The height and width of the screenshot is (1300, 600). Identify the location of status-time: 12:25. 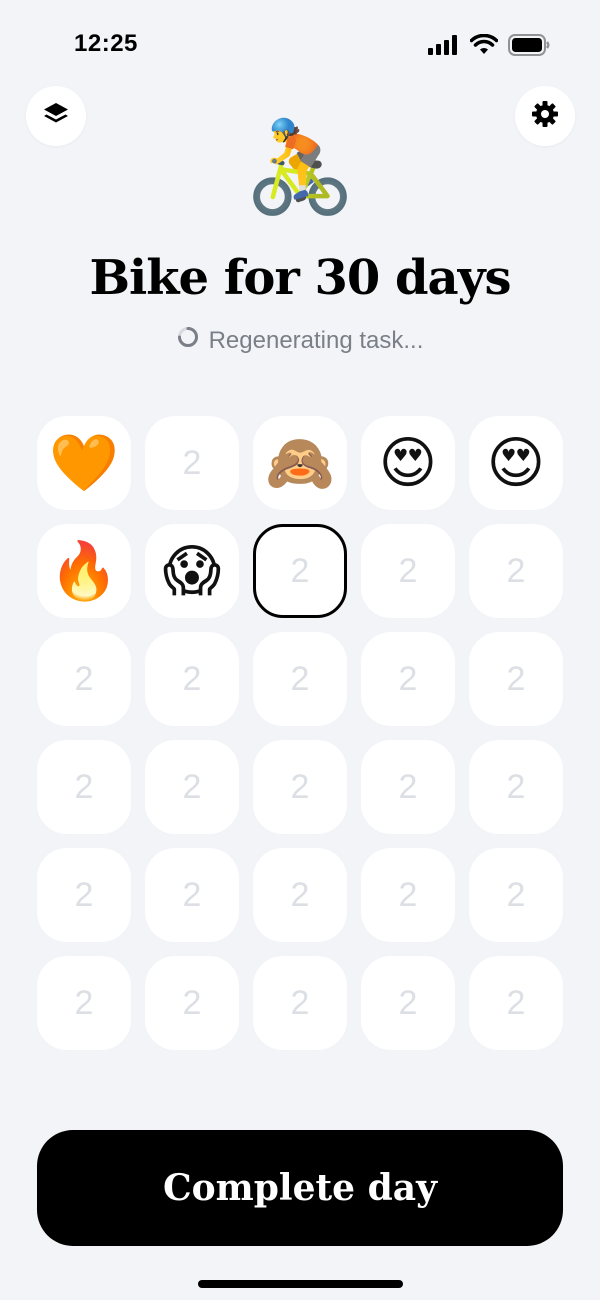
(106, 43).